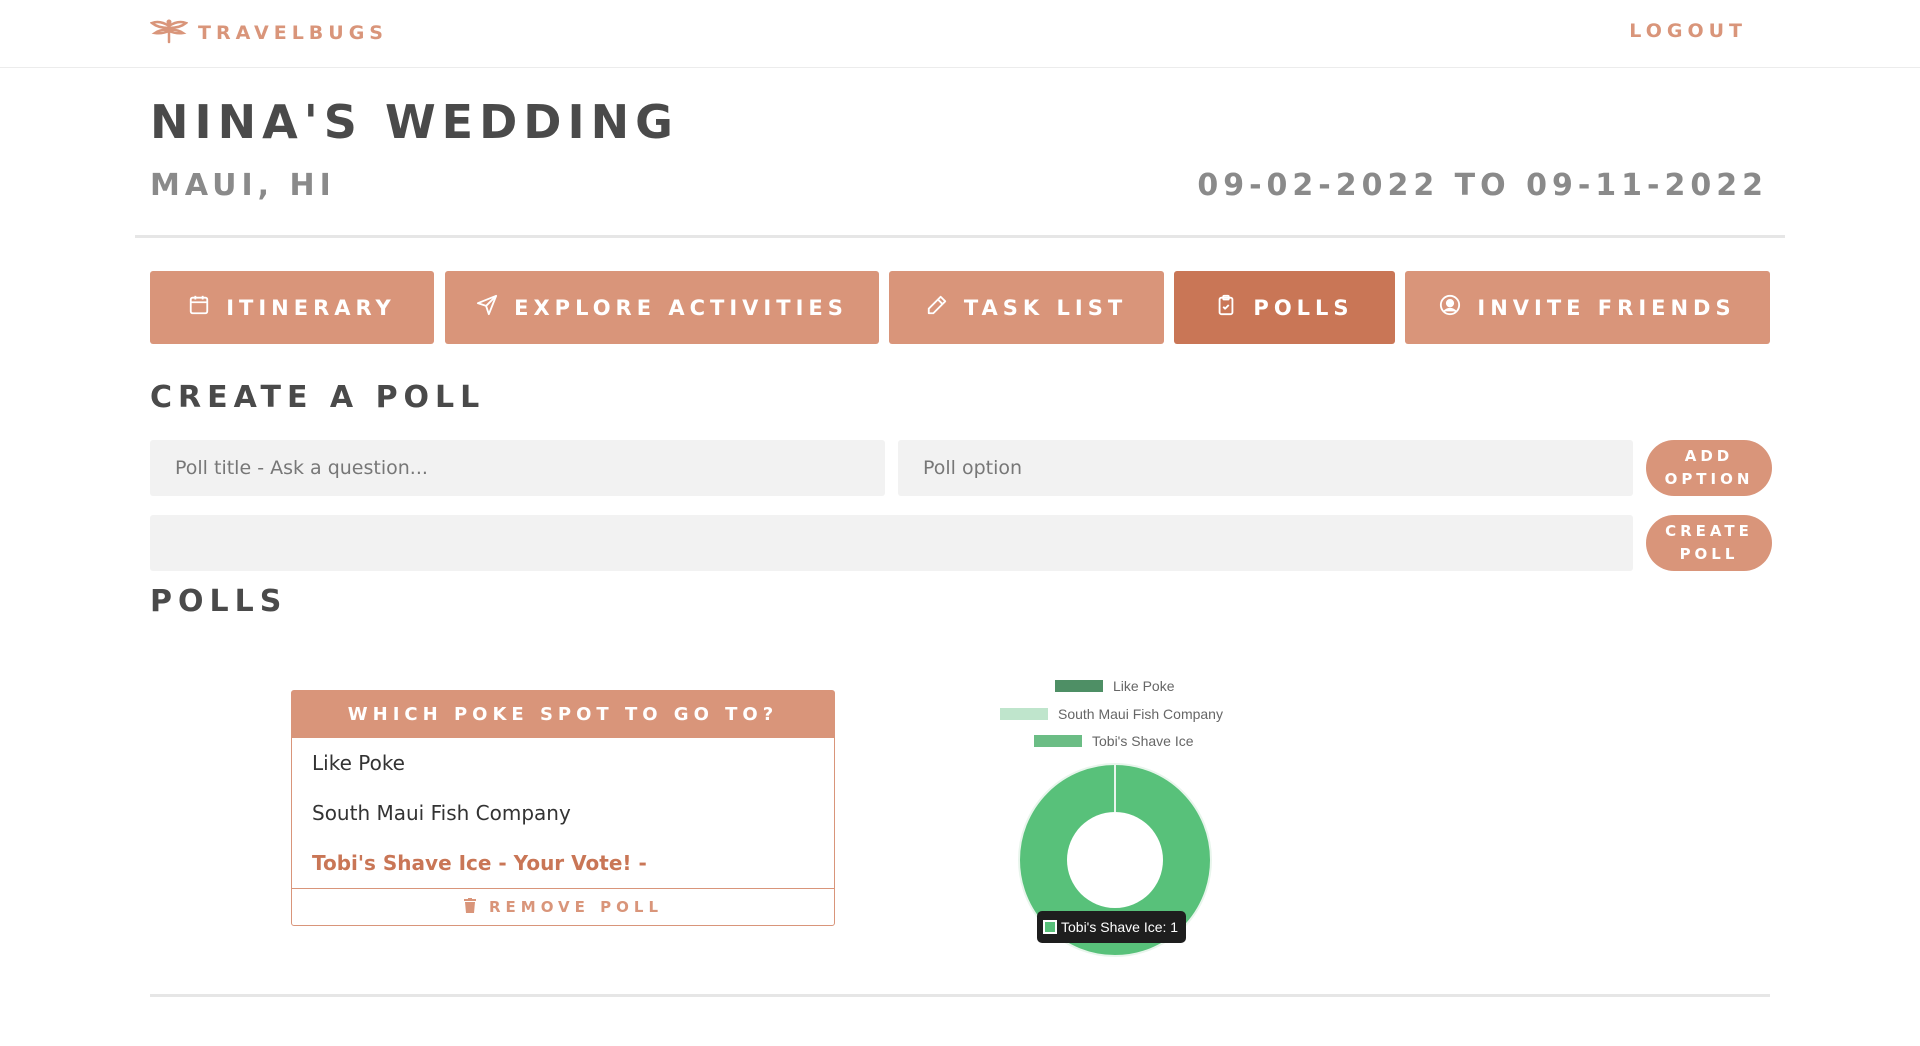  I want to click on legend-label: Tobi's Shave Ice, so click(1143, 741).